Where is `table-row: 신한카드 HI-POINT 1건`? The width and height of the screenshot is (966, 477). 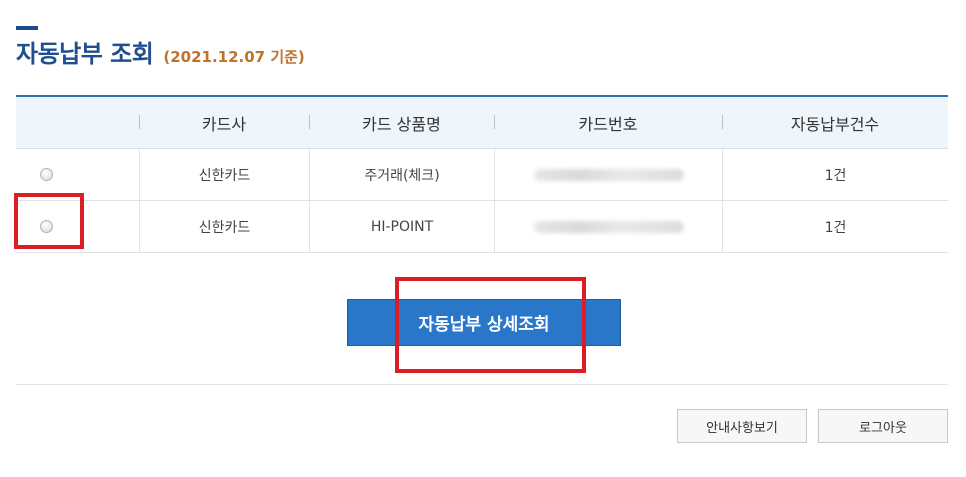
table-row: 신한카드 HI-POINT 1건 is located at coordinates (482, 227).